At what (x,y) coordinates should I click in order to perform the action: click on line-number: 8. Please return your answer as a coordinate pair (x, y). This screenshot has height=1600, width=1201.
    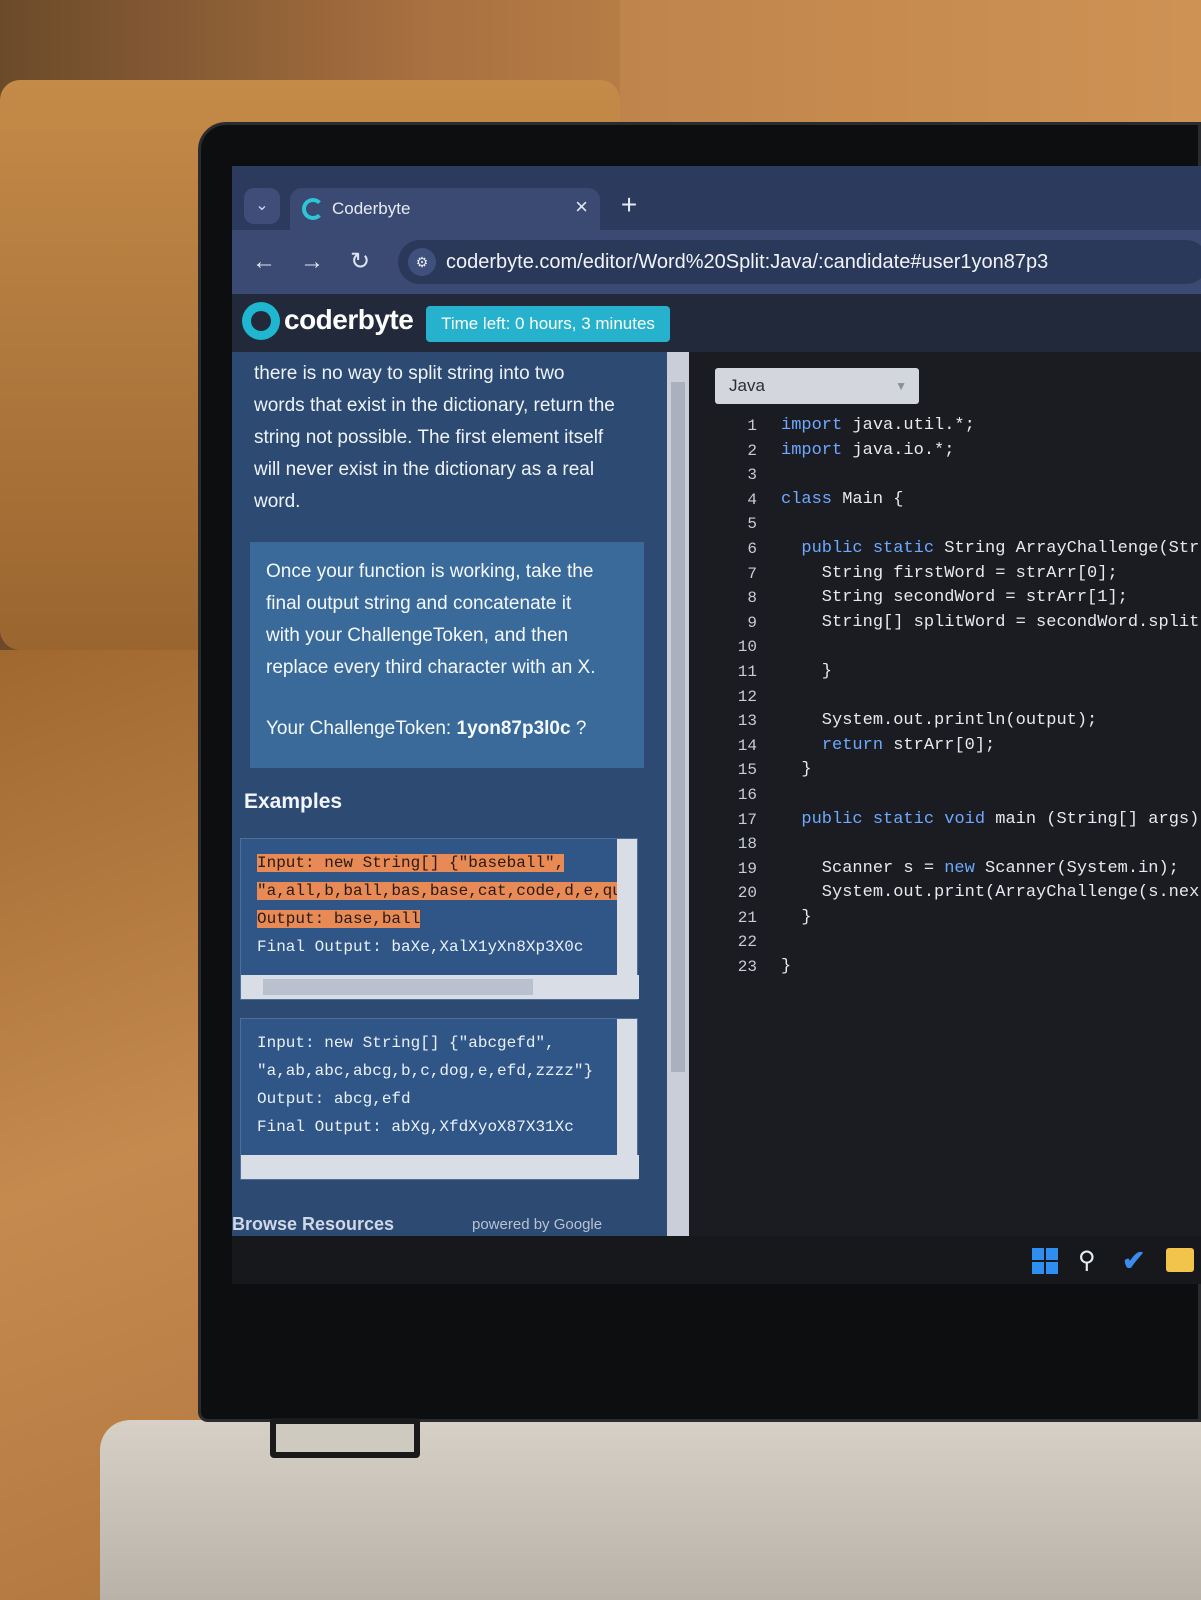
    Looking at the image, I should click on (752, 598).